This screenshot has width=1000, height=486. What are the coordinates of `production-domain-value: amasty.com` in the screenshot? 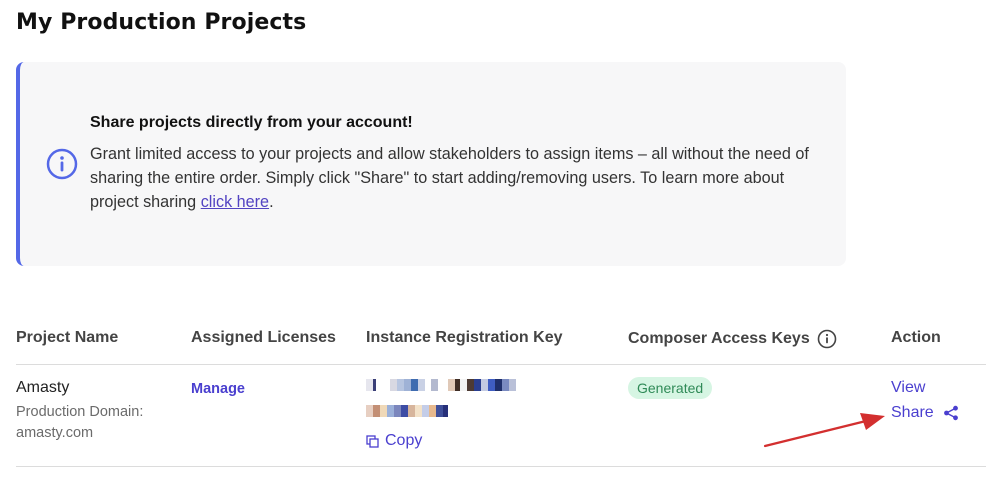 It's located at (55, 433).